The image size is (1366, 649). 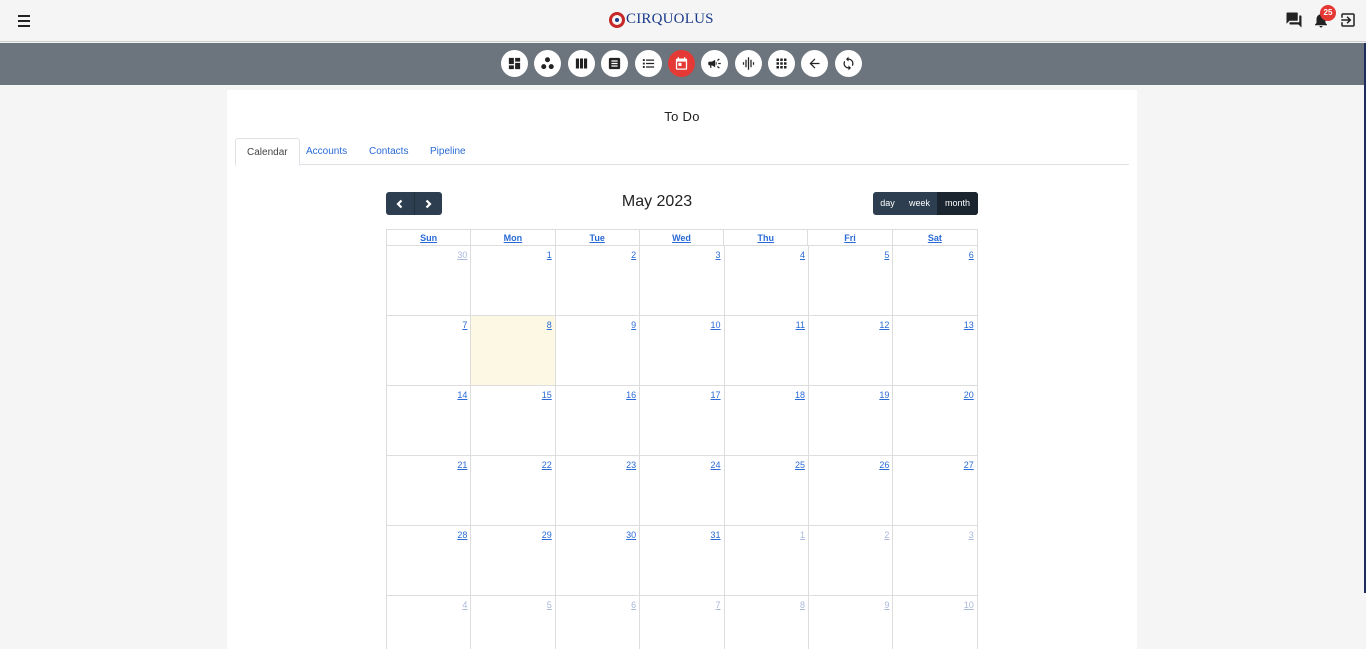 I want to click on day-number: 3, so click(x=971, y=535).